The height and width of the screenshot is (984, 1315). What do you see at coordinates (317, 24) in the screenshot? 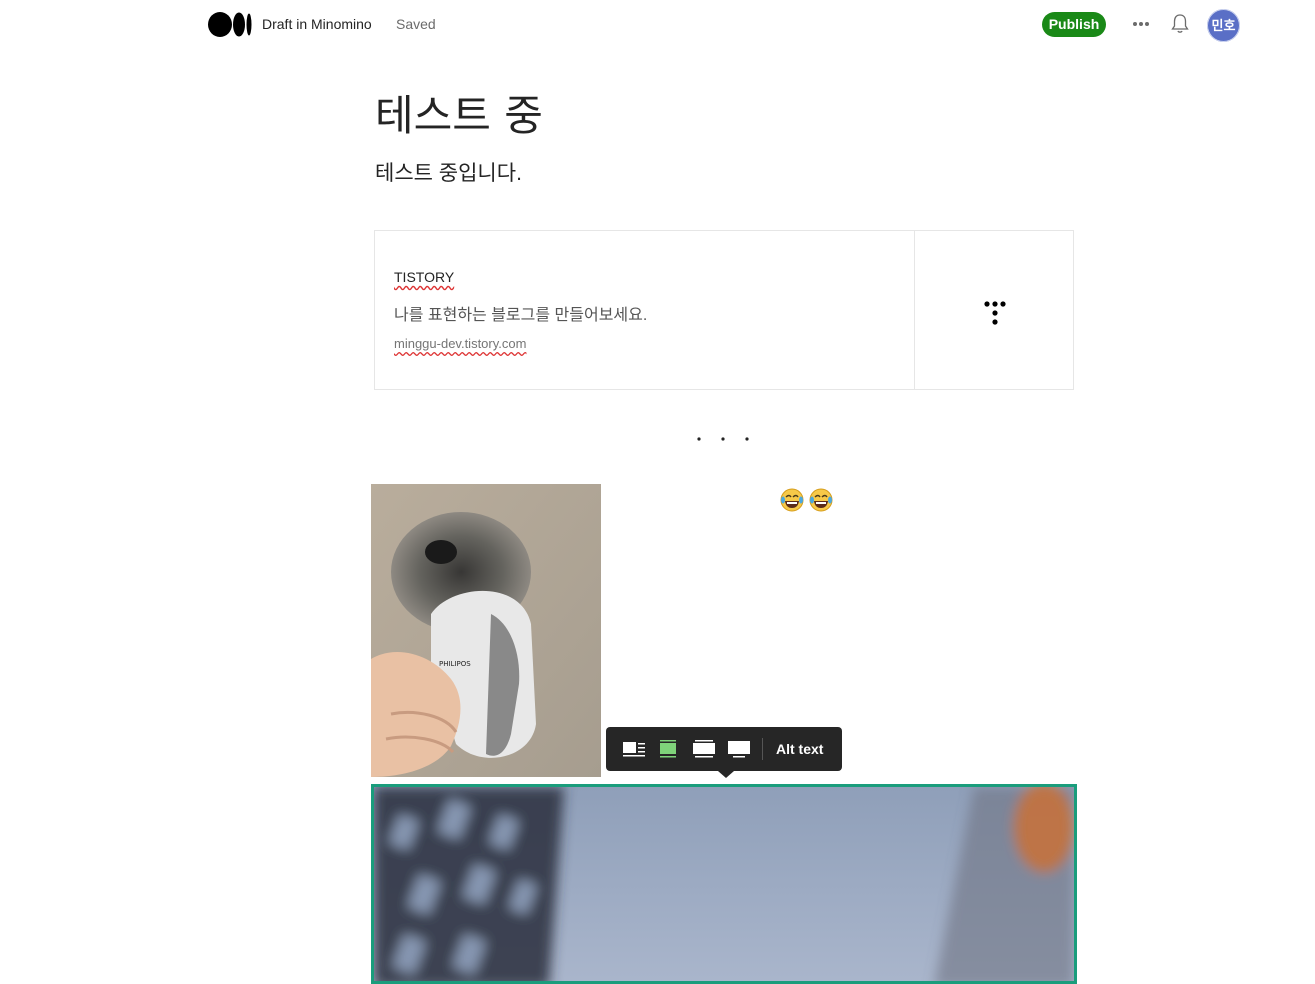
I see `draft-location: Draft in Minomino` at bounding box center [317, 24].